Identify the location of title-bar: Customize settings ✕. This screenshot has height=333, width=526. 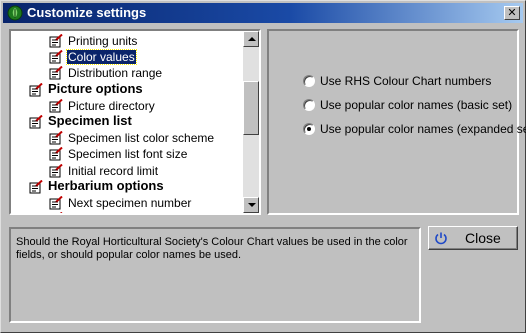
(263, 13).